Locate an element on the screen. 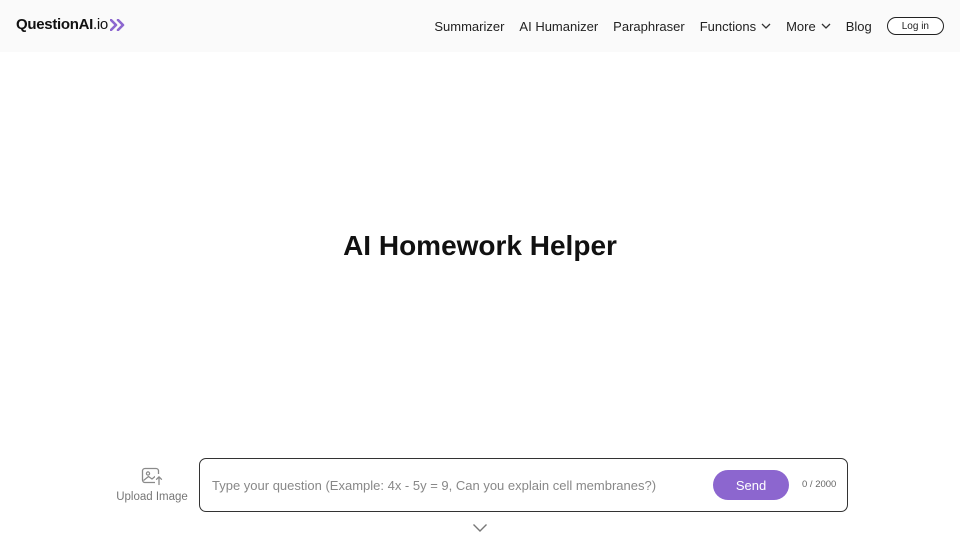 This screenshot has width=960, height=540. login-button: Log in is located at coordinates (915, 26).